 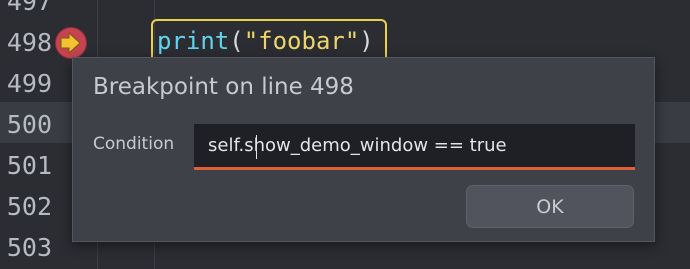 What do you see at coordinates (301, 41) in the screenshot?
I see `code-string-token: "foobar"` at bounding box center [301, 41].